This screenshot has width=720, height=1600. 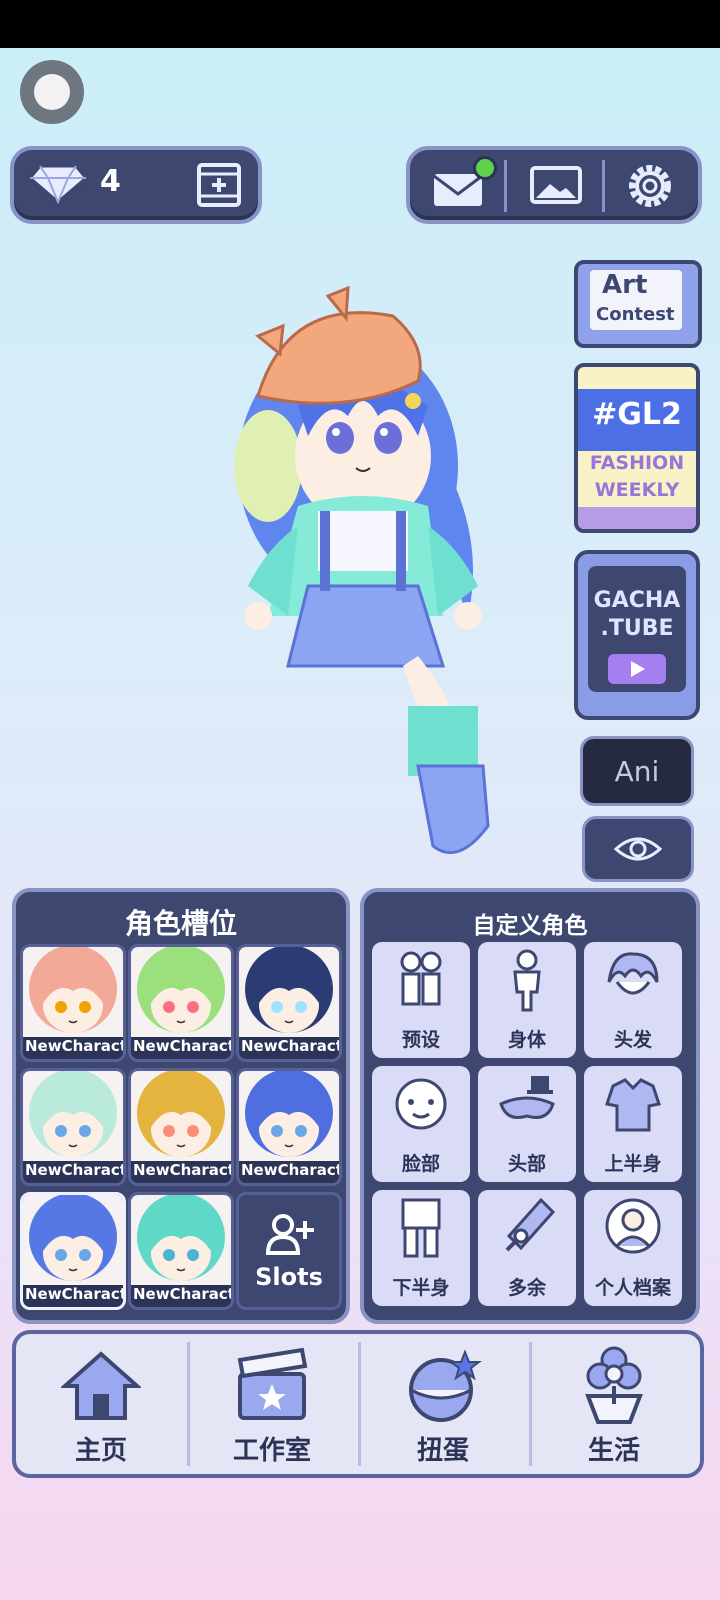 What do you see at coordinates (530, 926) in the screenshot?
I see `customize-panel-title: 自定义角色` at bounding box center [530, 926].